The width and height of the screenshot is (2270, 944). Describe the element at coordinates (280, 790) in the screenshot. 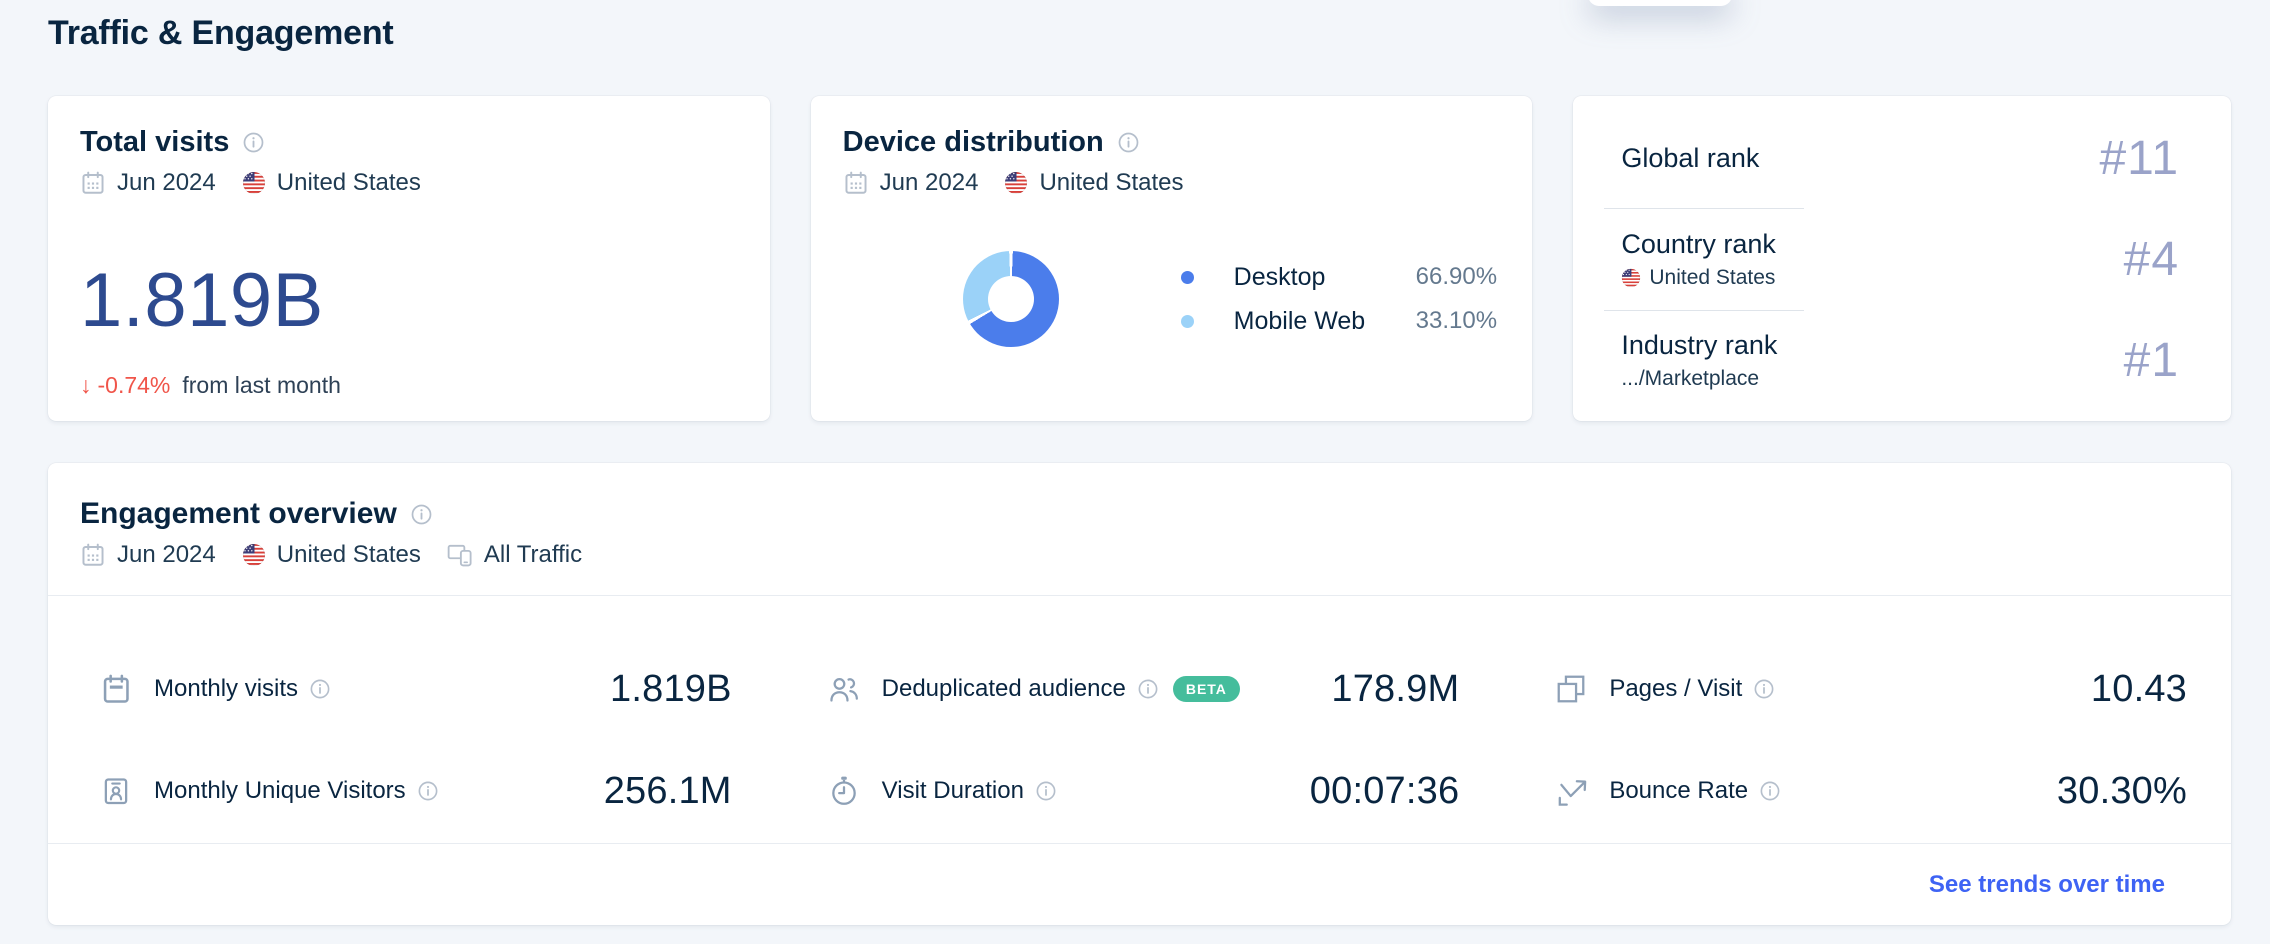

I see `metric-label: Monthly Unique Visitors` at that location.